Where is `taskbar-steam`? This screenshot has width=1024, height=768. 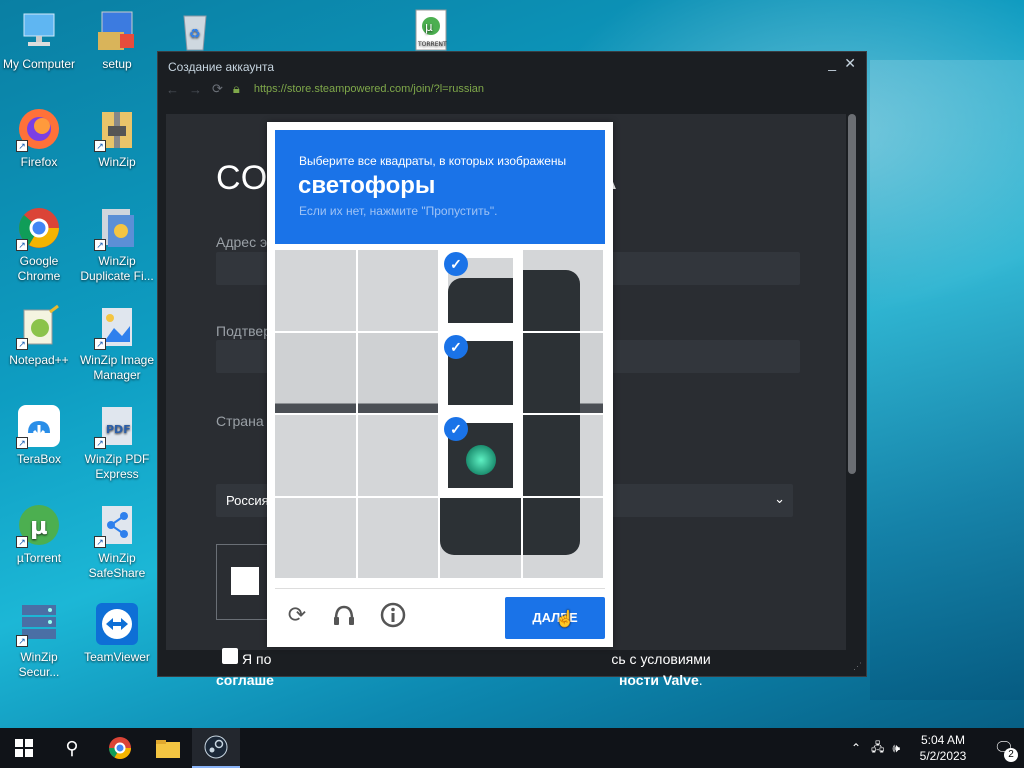
taskbar-steam is located at coordinates (216, 748).